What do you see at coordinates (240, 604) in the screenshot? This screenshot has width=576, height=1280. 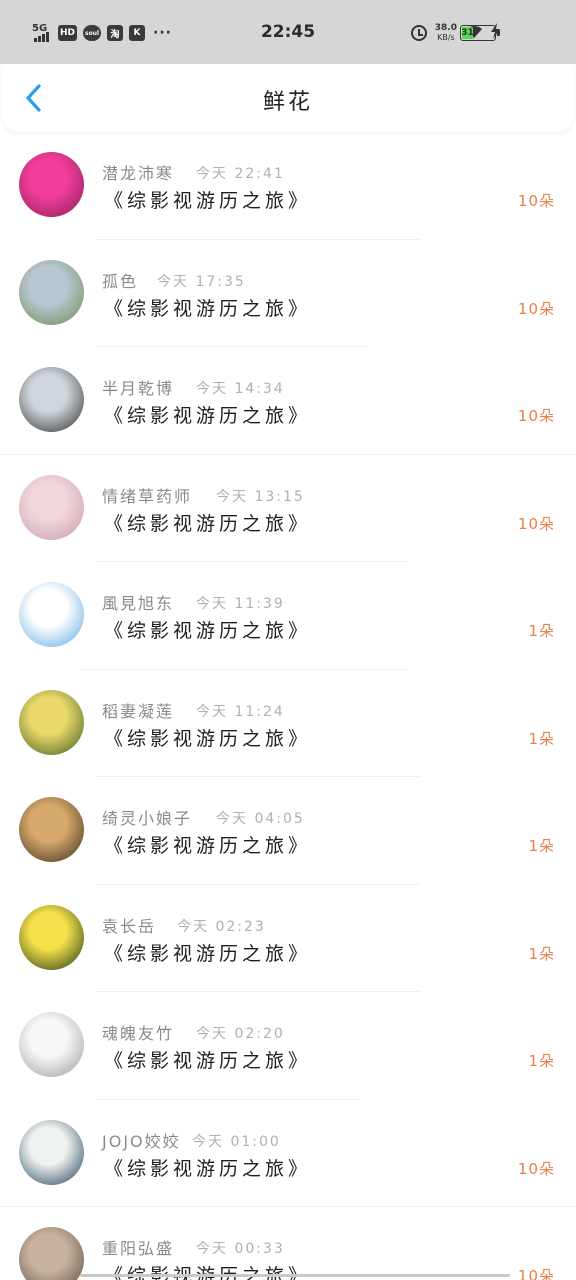 I see `timestamp: 今天 11:39` at bounding box center [240, 604].